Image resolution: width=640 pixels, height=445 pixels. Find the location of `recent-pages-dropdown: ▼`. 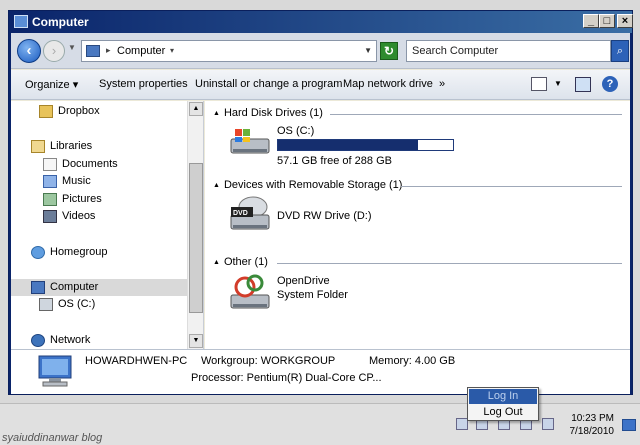

recent-pages-dropdown: ▼ is located at coordinates (72, 47).